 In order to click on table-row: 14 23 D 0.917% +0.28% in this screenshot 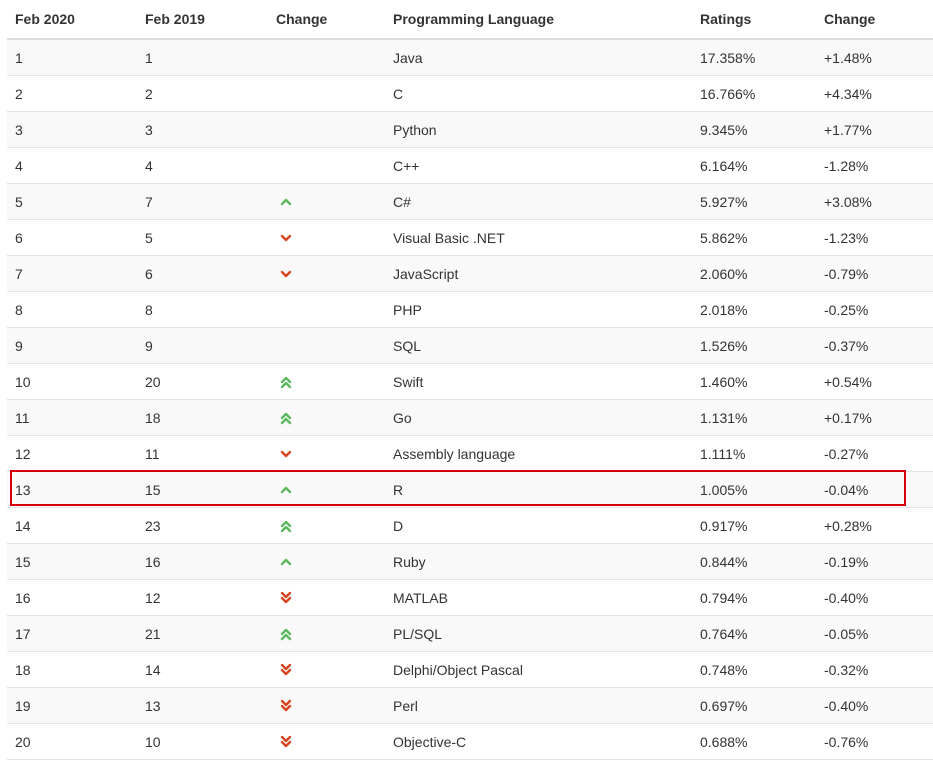, I will do `click(470, 526)`.